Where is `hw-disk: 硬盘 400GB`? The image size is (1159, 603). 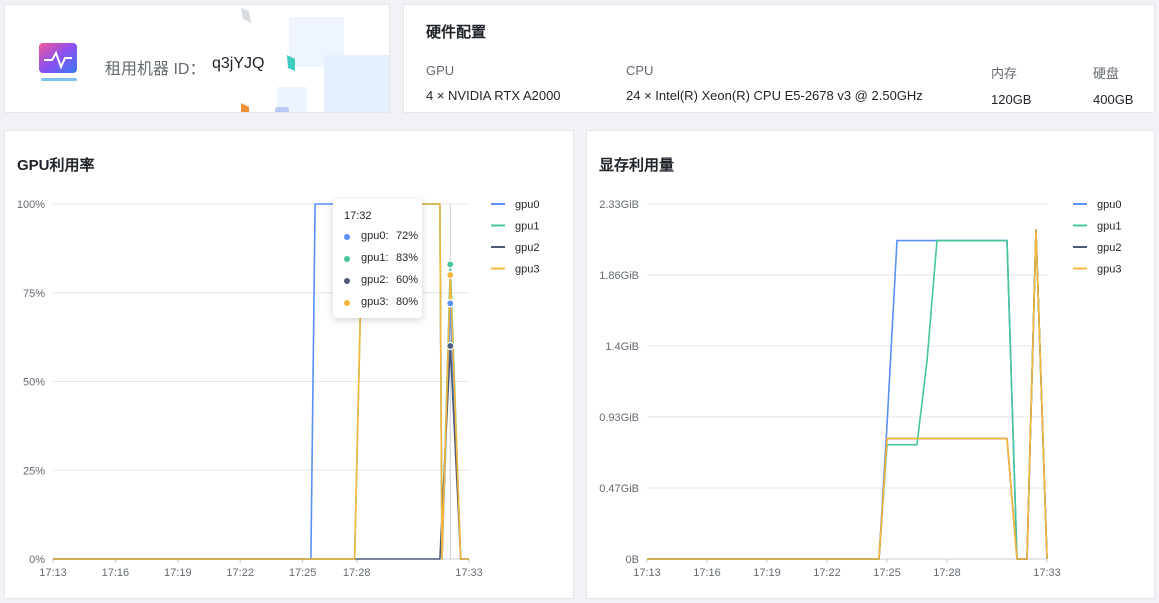 hw-disk: 硬盘 400GB is located at coordinates (1113, 85).